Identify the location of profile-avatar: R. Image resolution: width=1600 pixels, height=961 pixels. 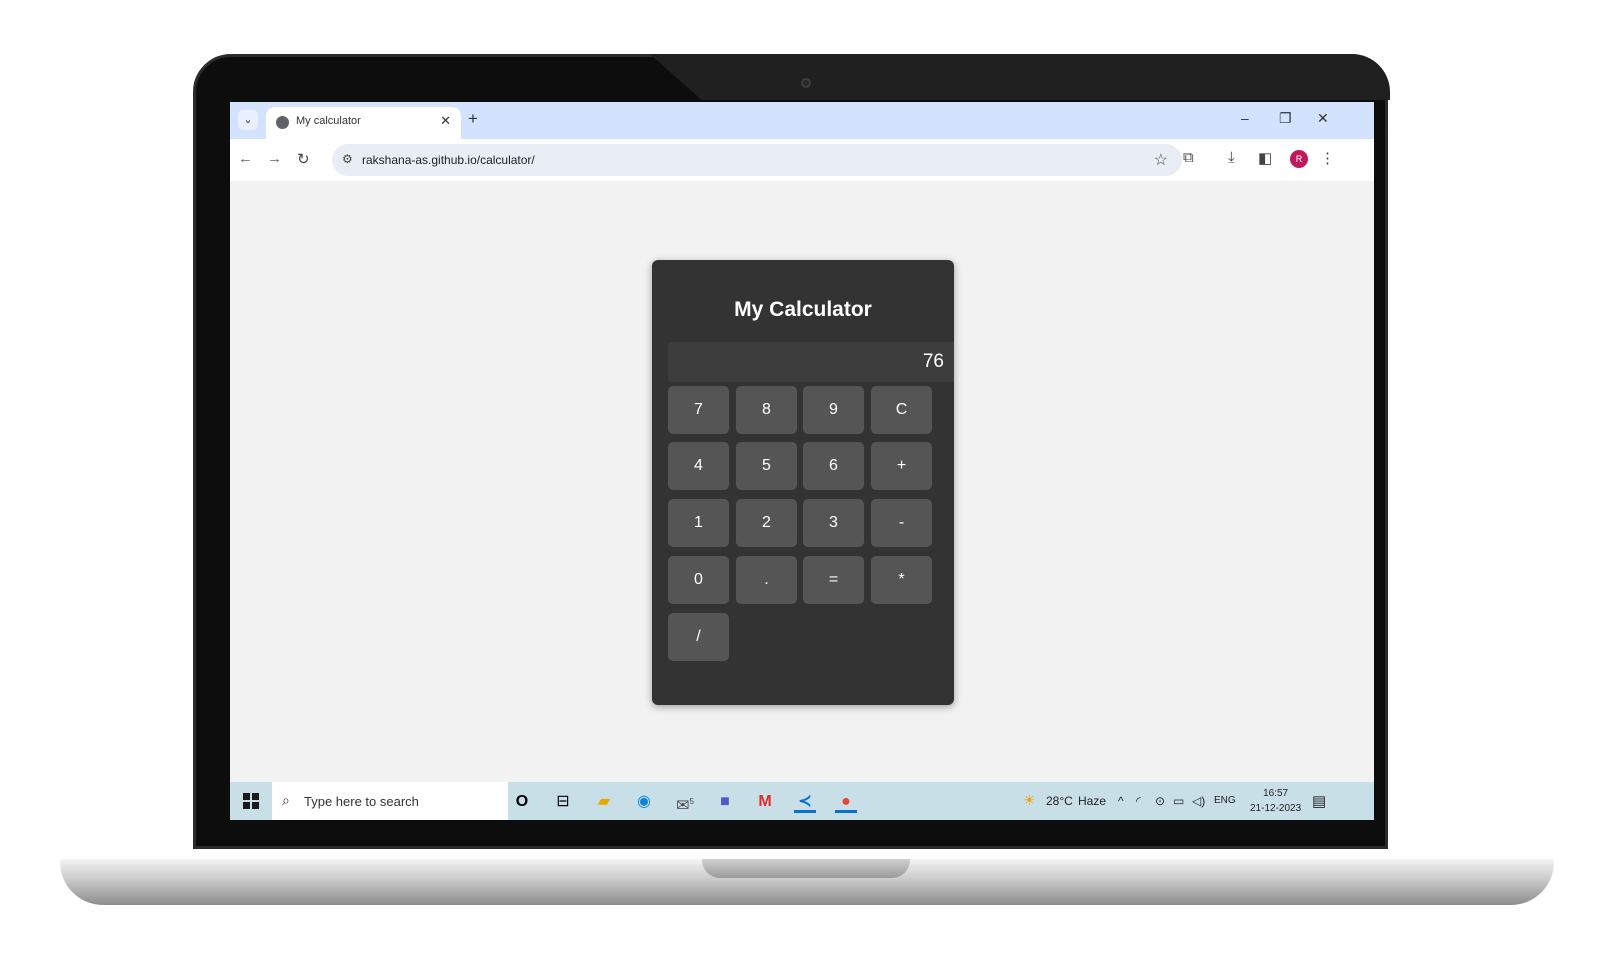
(1299, 159).